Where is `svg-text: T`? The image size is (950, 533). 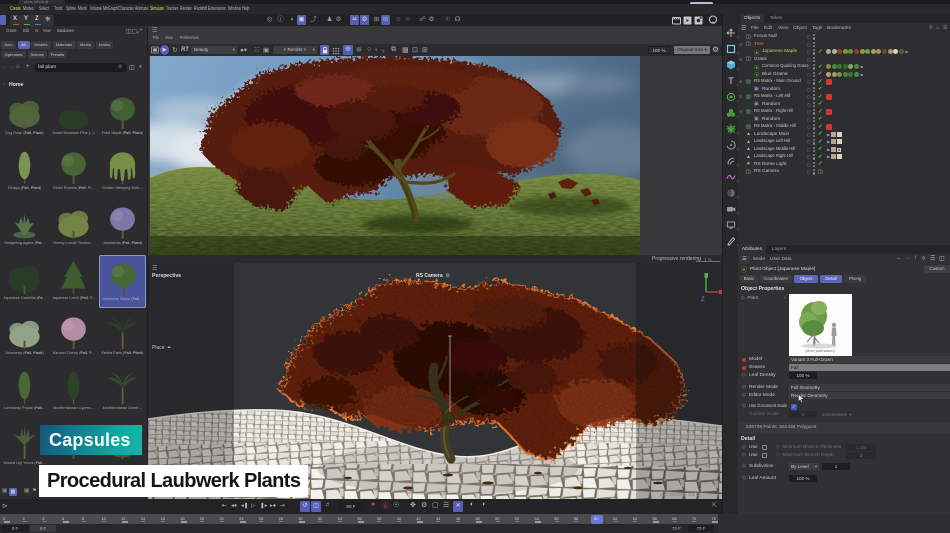
svg-text: T is located at coordinates (731, 81).